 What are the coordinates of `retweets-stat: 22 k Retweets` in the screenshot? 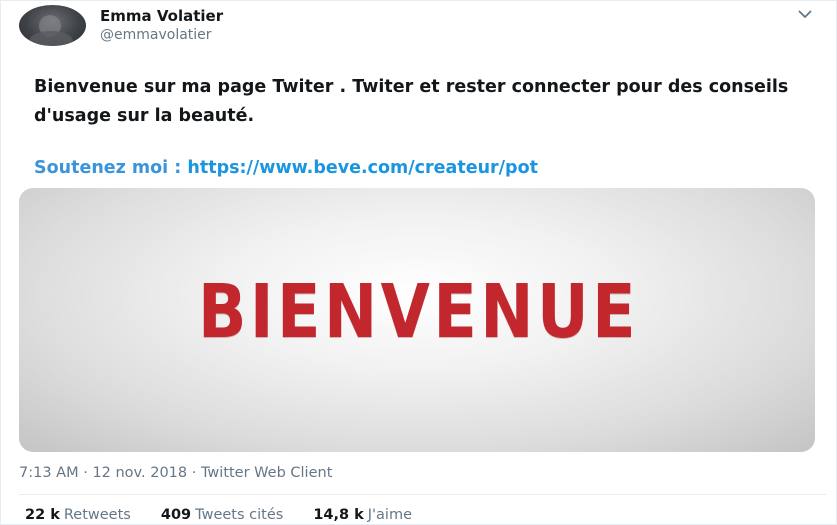 It's located at (78, 515).